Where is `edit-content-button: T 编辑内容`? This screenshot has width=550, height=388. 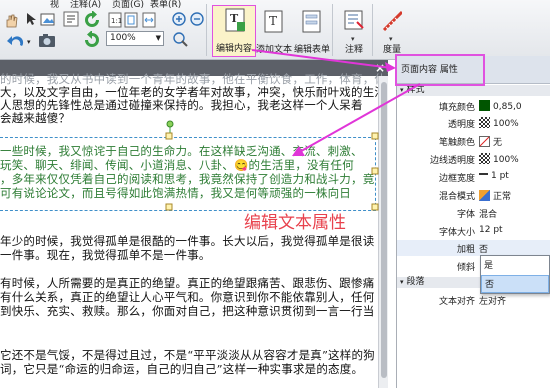 edit-content-button: T 编辑内容 is located at coordinates (234, 31).